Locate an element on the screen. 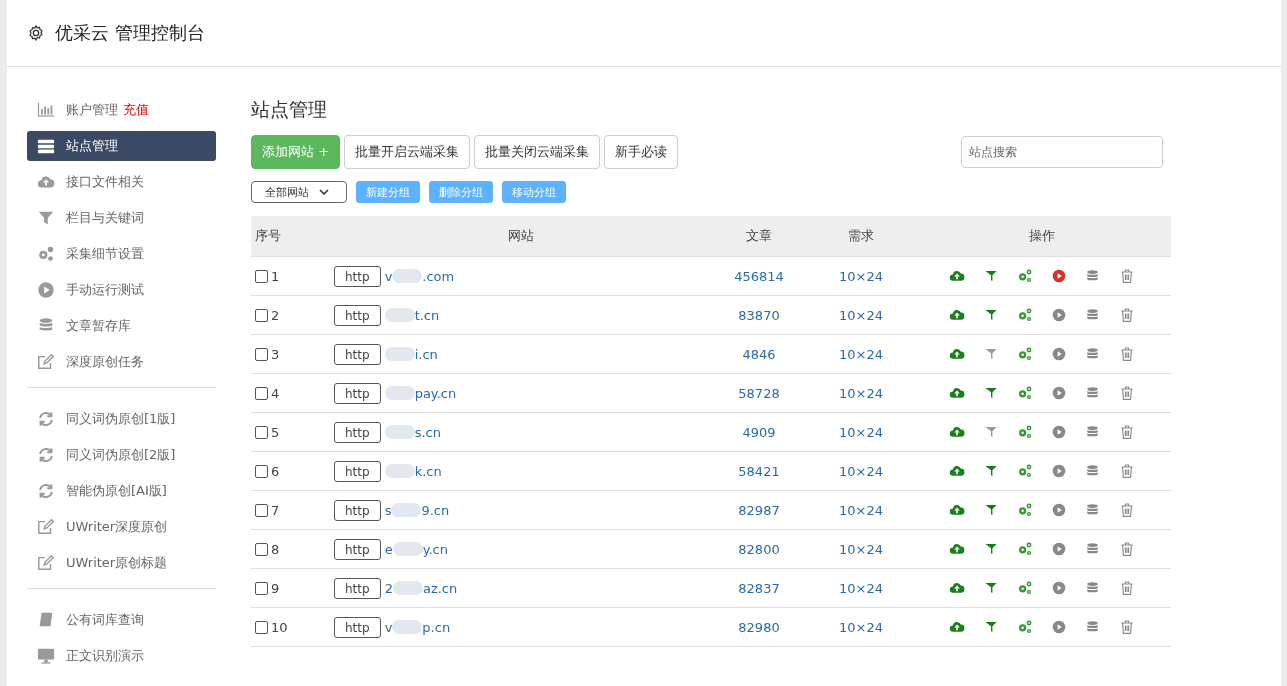 Image resolution: width=1287 pixels, height=686 pixels. site-domain: y.cn is located at coordinates (435, 549).